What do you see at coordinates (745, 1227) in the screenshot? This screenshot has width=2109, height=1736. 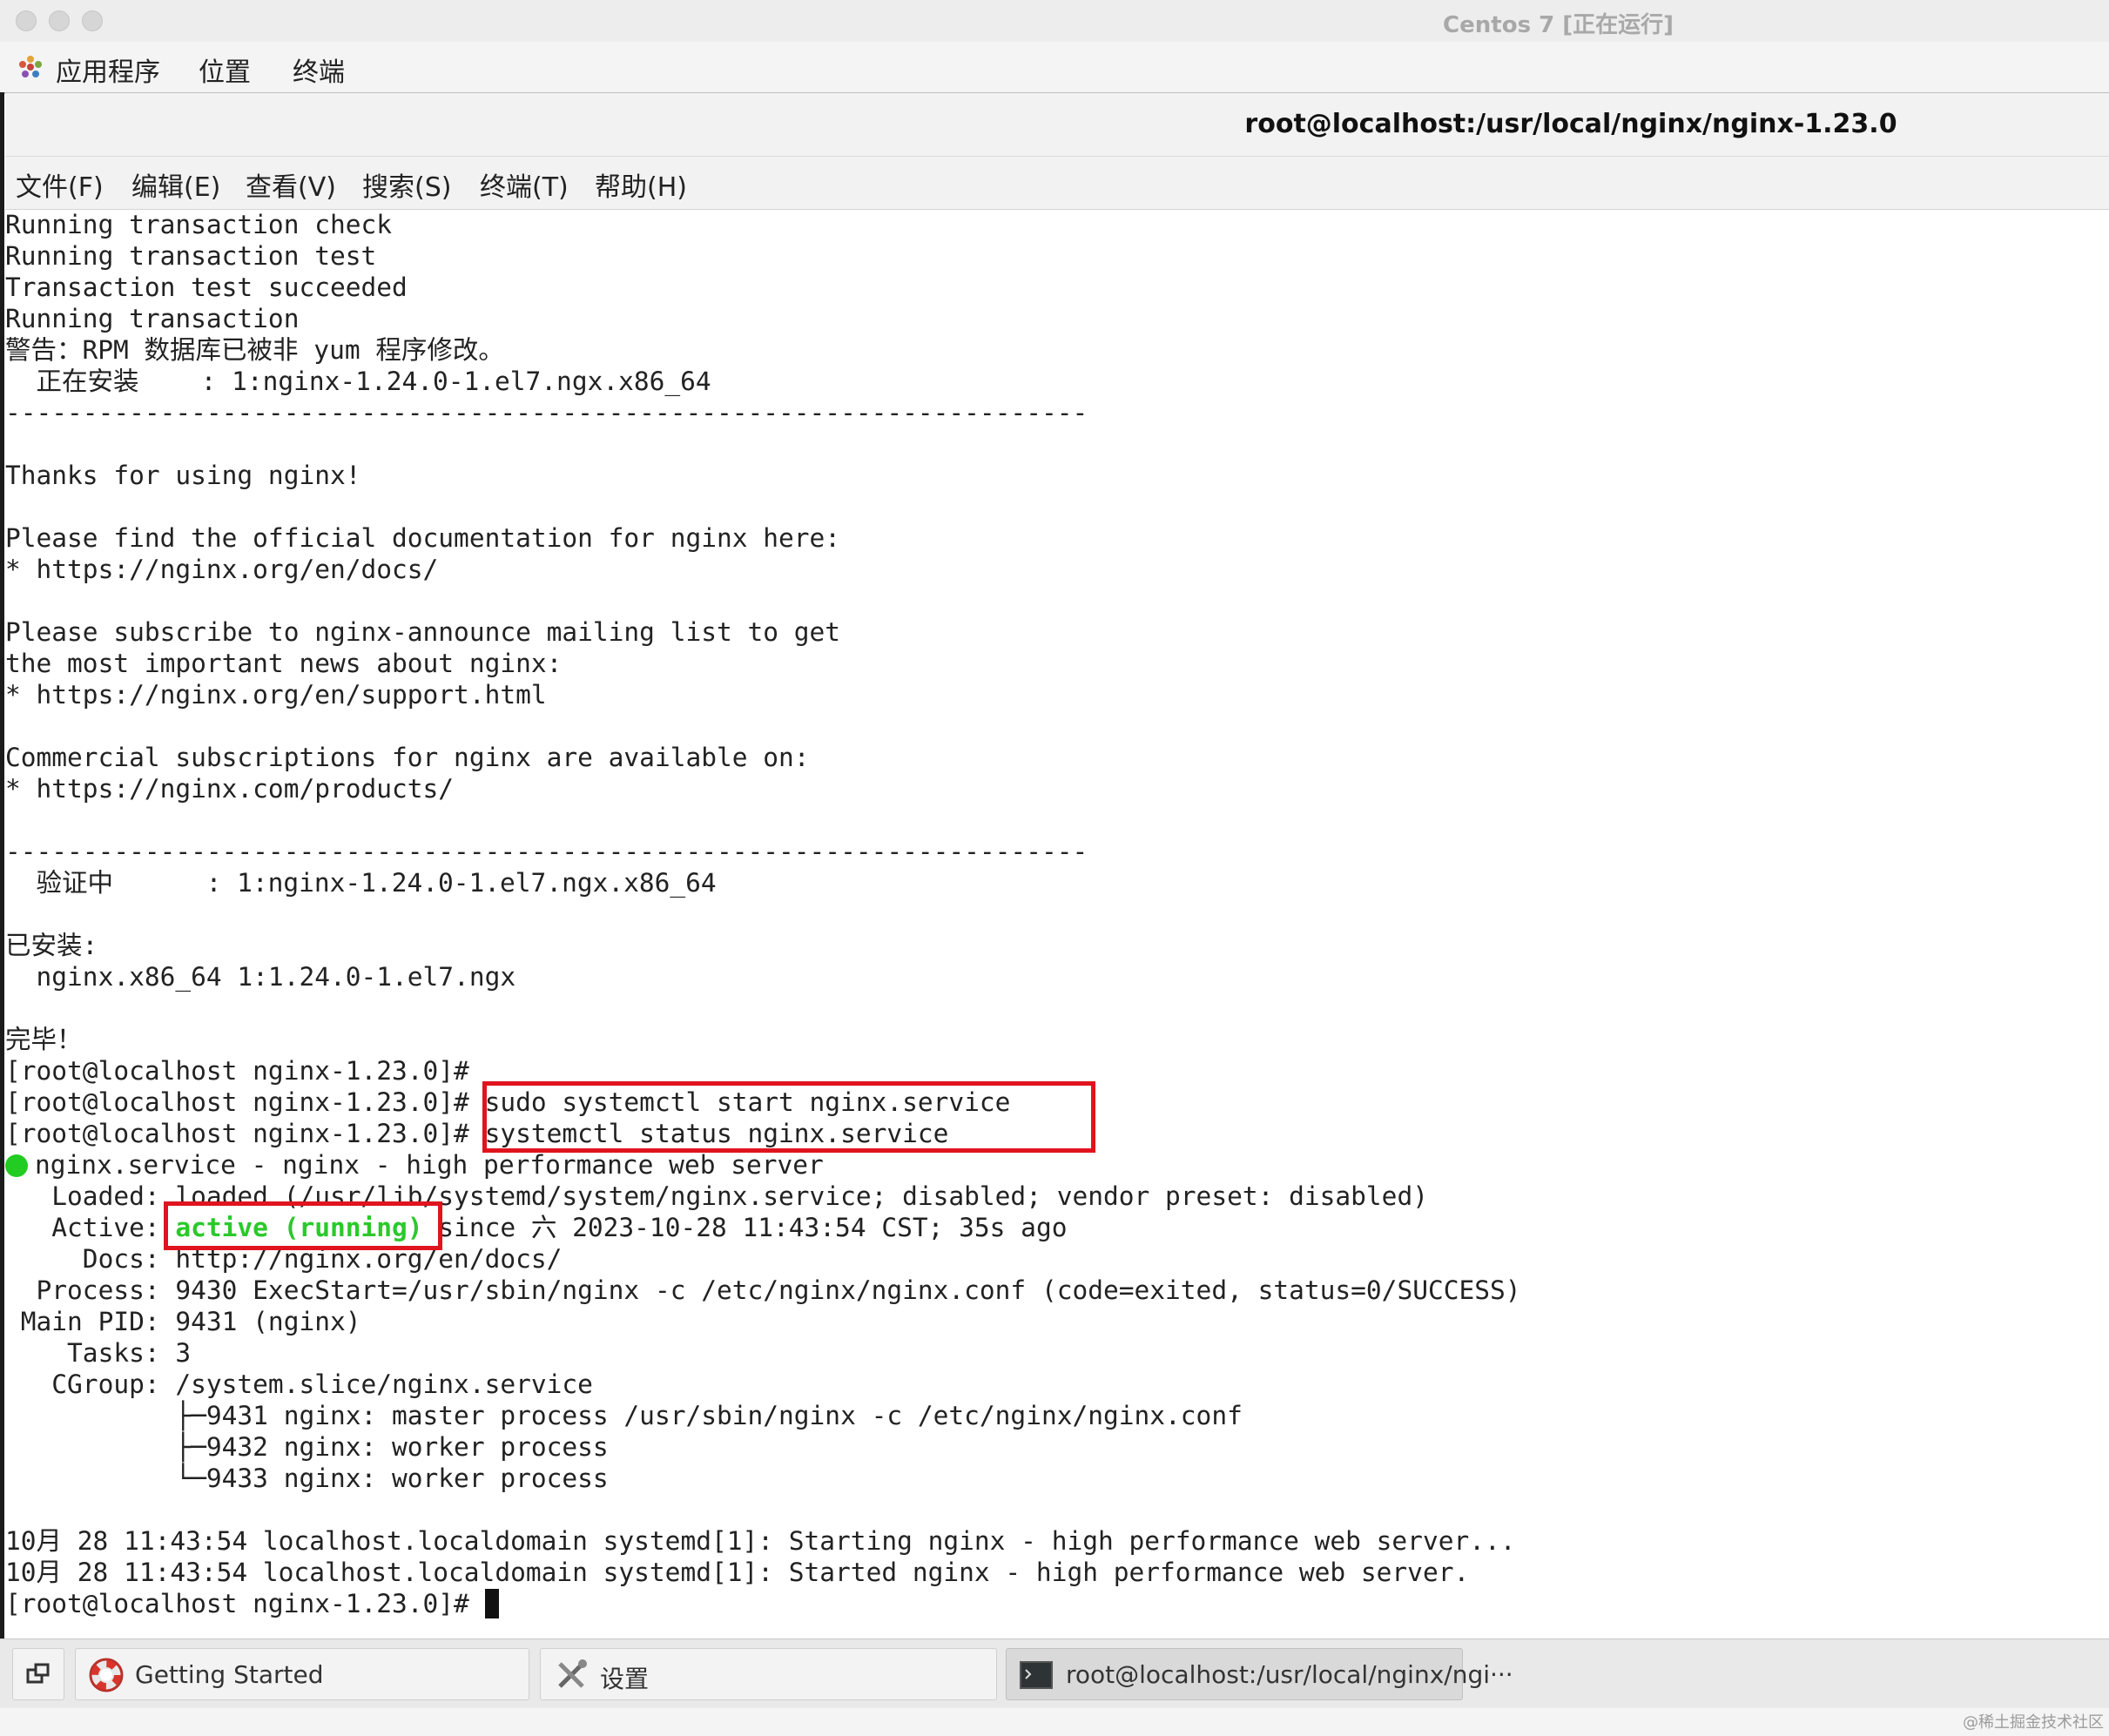 I see `active-since: since 六 2023-10-28 11:43:54 CST; 35s ago` at bounding box center [745, 1227].